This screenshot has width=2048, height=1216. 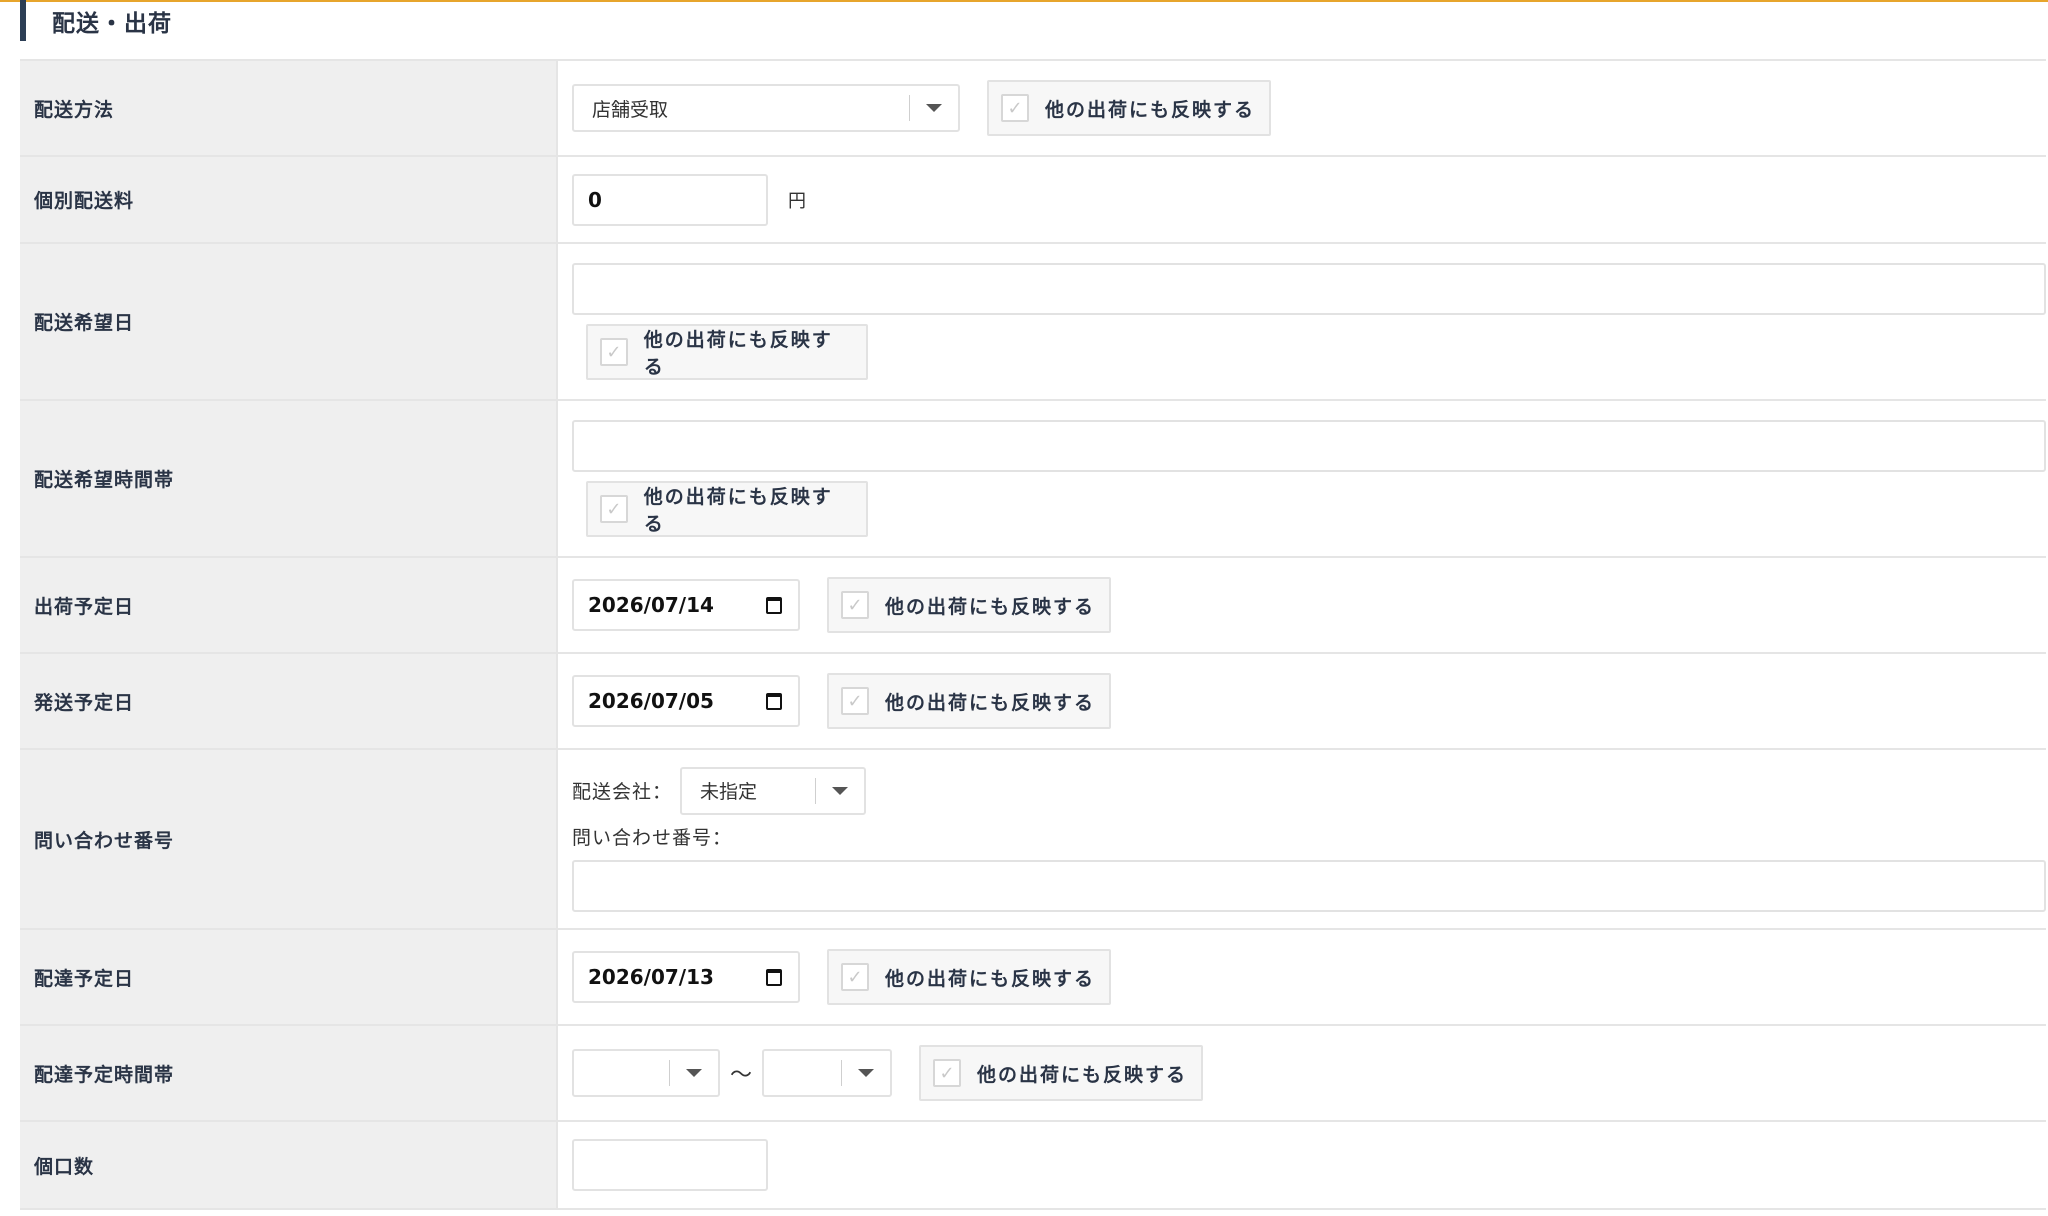 I want to click on value-arrival-date: 2026/07/13 ✓ 他の出荷にも反映する, so click(x=1301, y=977).